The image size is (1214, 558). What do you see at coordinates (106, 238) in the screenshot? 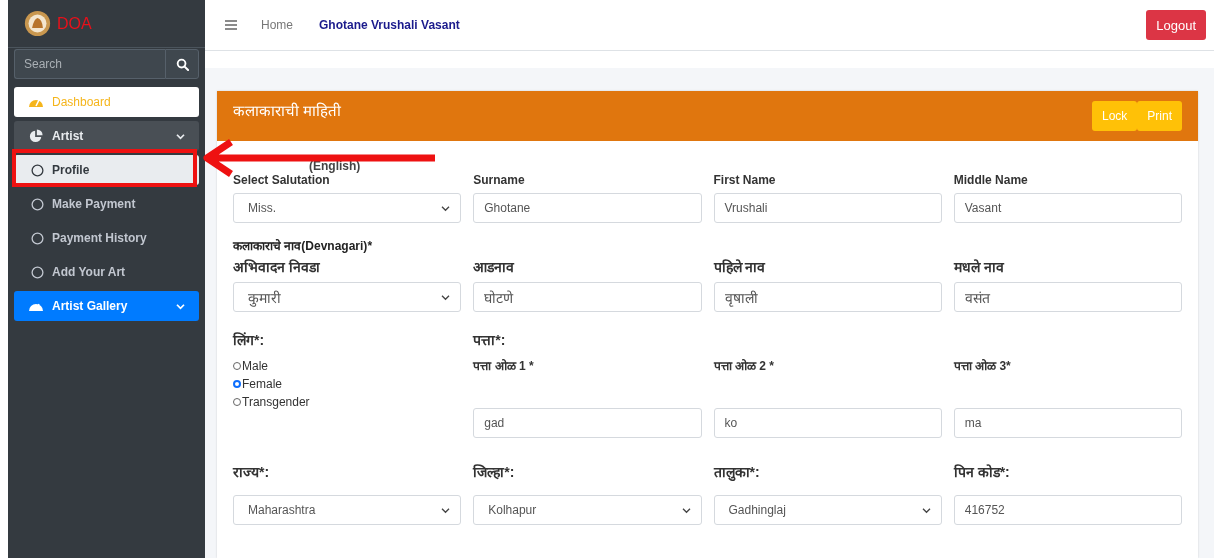
I see `nav-subitem: Payment History` at bounding box center [106, 238].